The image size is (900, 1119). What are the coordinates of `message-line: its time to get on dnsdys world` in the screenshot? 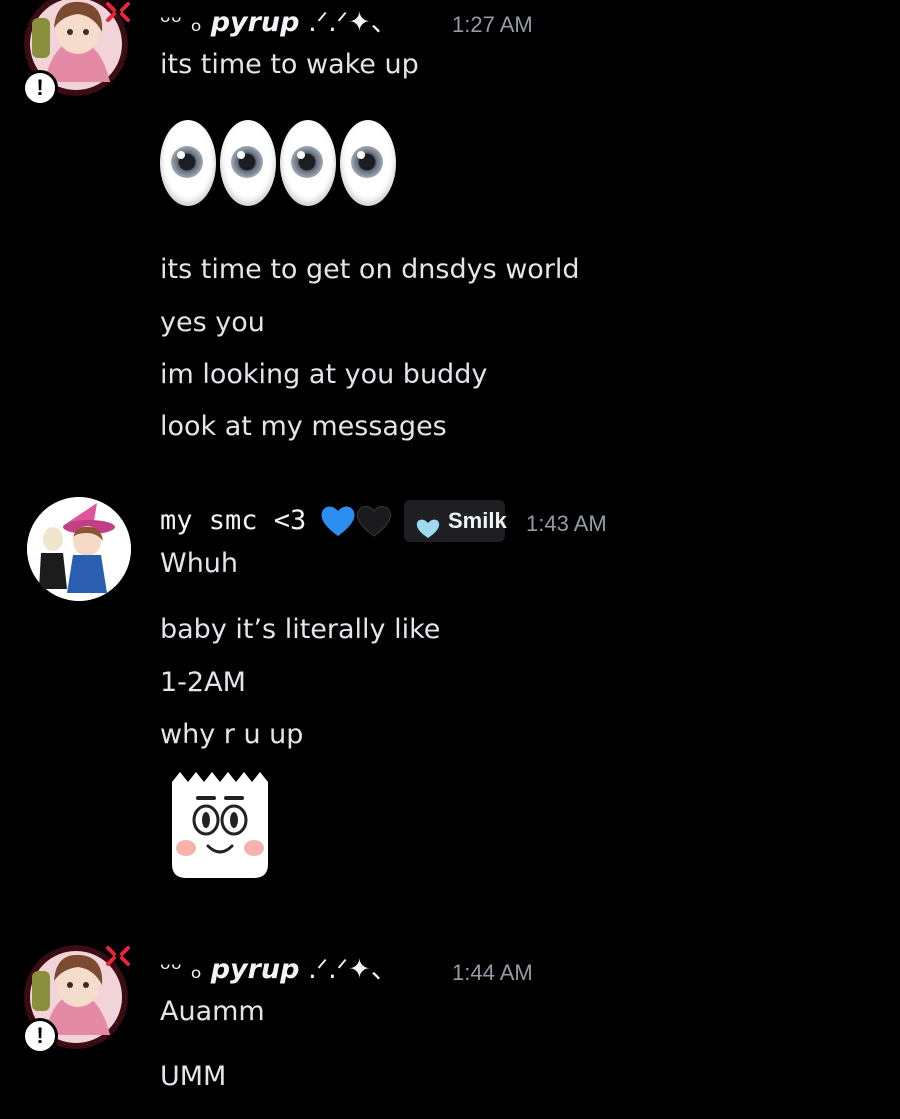 It's located at (370, 269).